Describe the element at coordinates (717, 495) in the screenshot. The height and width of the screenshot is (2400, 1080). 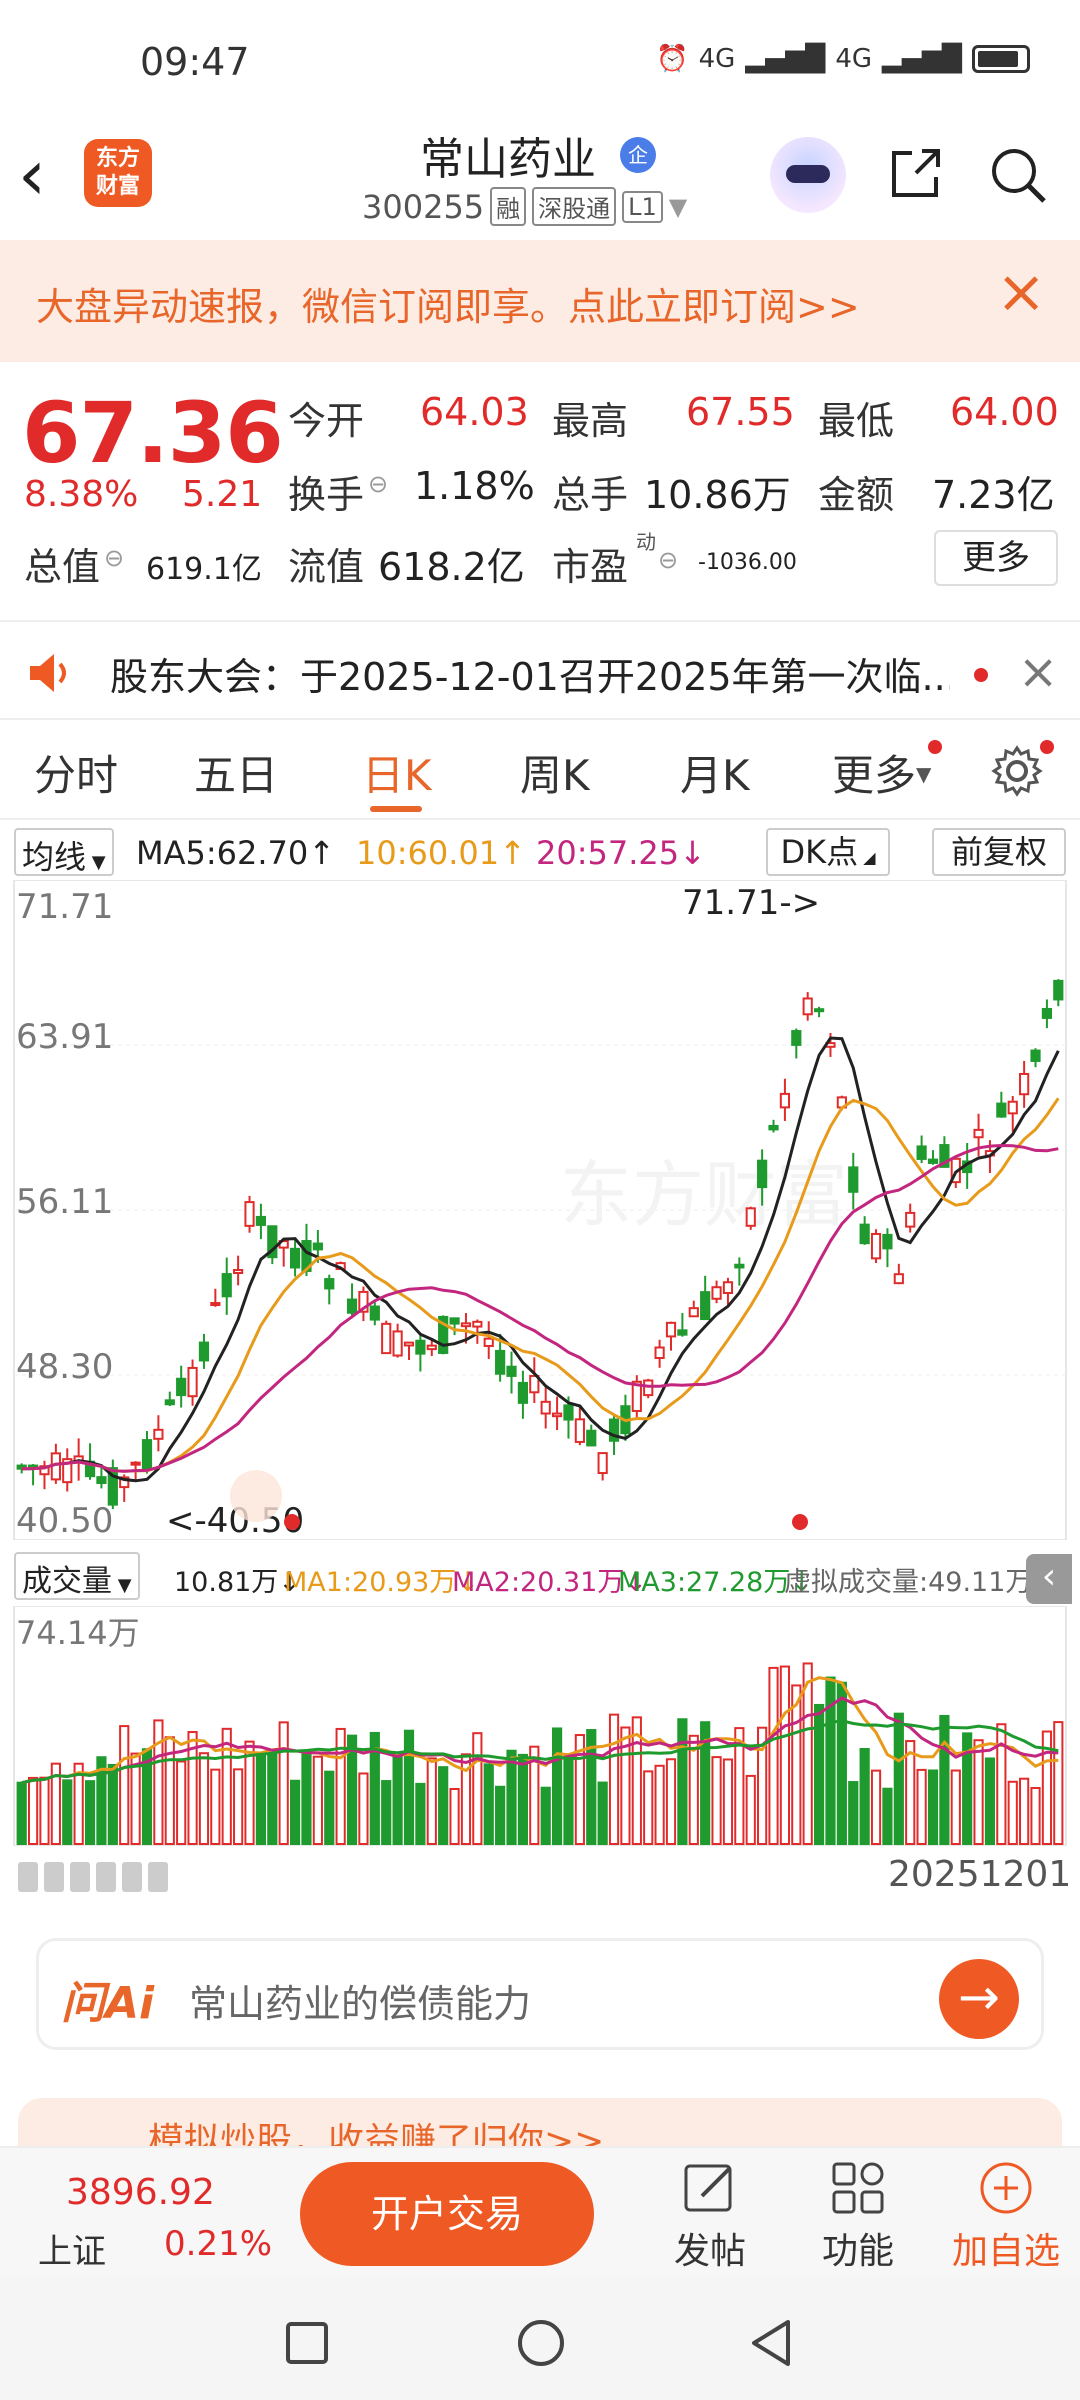
I see `volume-value: 10.86万` at that location.